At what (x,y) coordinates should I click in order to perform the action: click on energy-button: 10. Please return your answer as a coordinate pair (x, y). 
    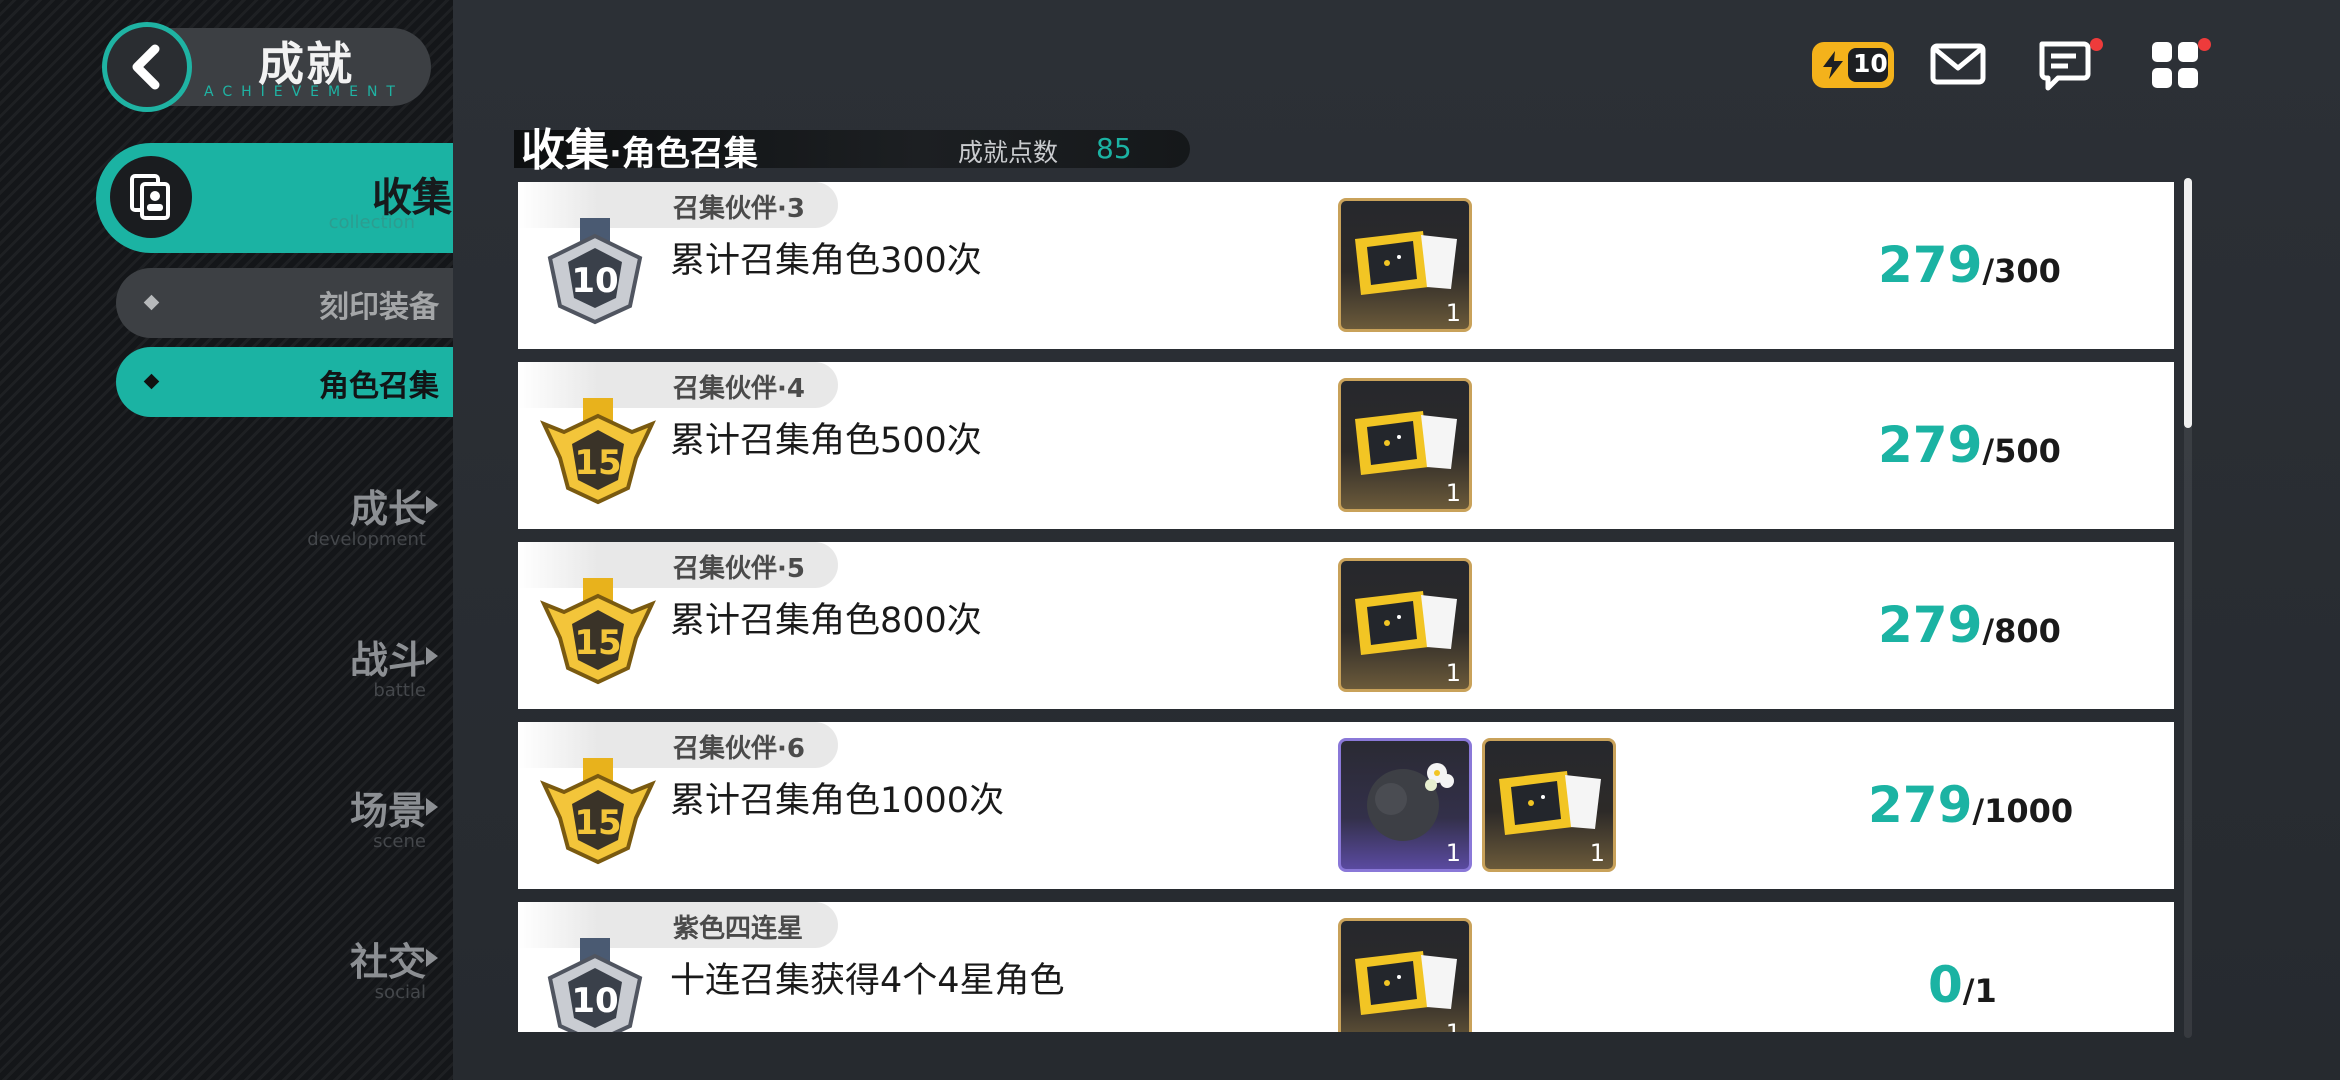
    Looking at the image, I should click on (1853, 65).